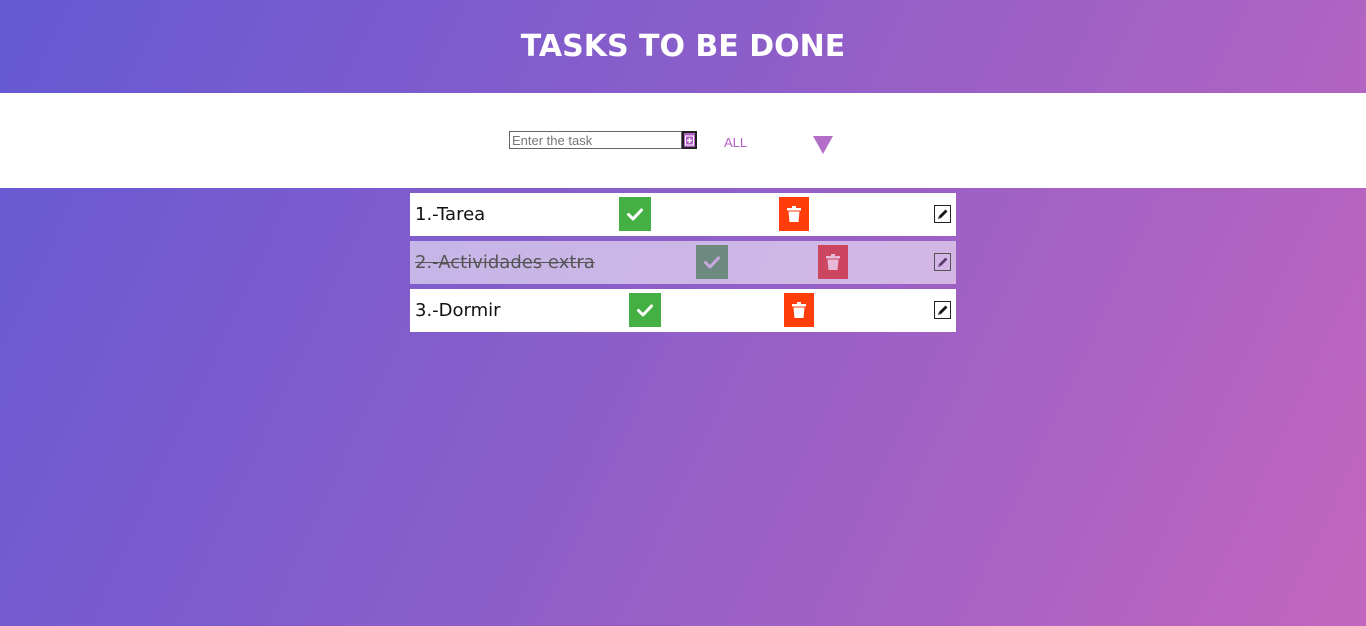 This screenshot has height=626, width=1366. I want to click on task-item: 2.-Actividades extra, so click(683, 262).